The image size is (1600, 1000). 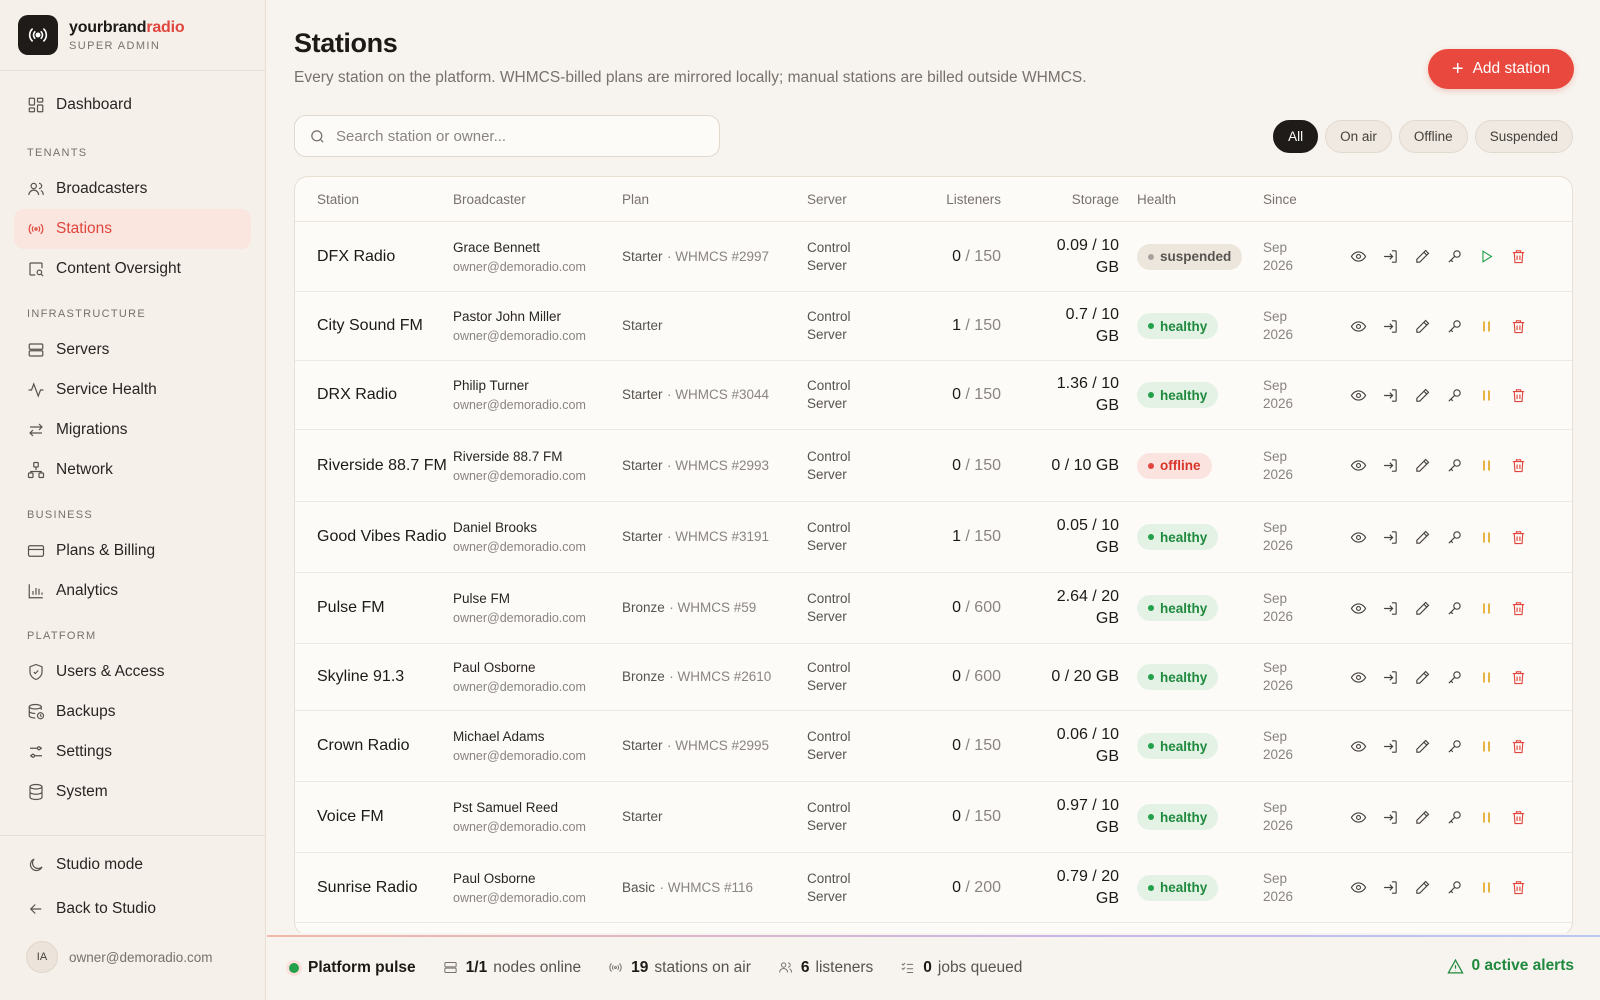 What do you see at coordinates (385, 746) in the screenshot?
I see `station-name: Crown Radio` at bounding box center [385, 746].